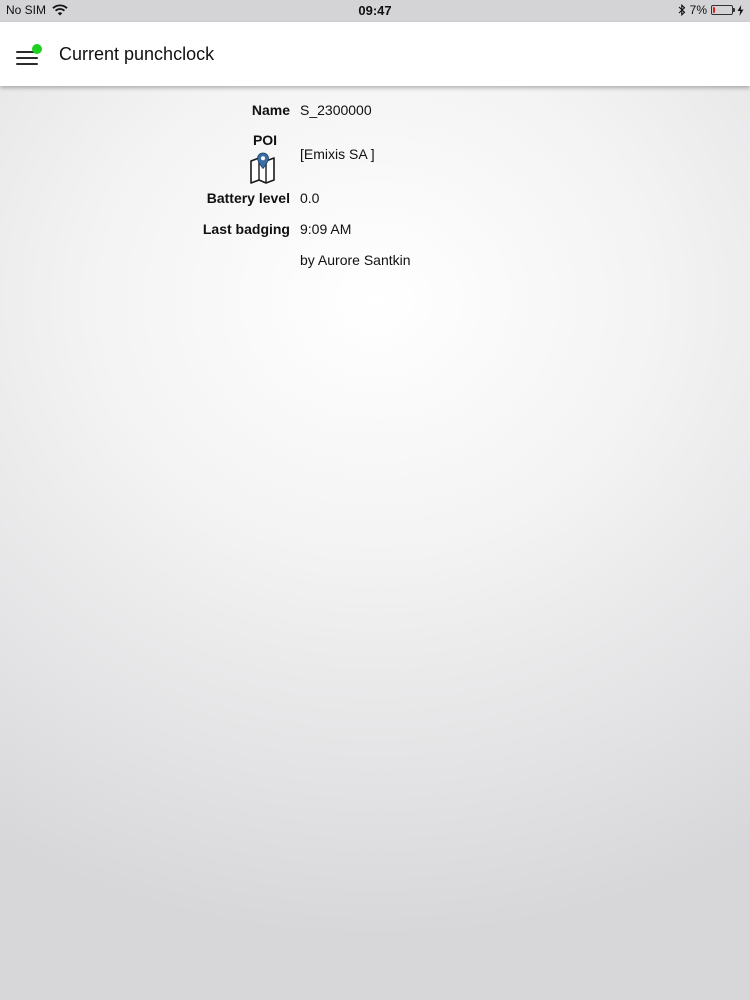 This screenshot has width=750, height=1000. What do you see at coordinates (375, 111) in the screenshot?
I see `detail-row-name: Name S_2300000` at bounding box center [375, 111].